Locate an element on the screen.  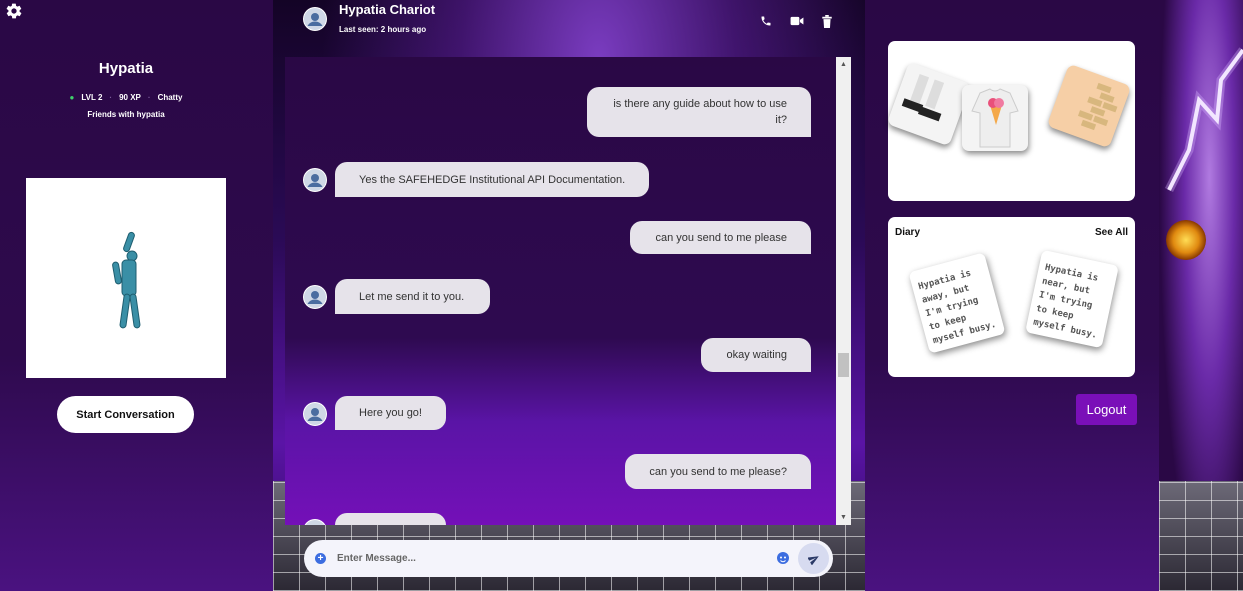
message-composer: + is located at coordinates (568, 558).